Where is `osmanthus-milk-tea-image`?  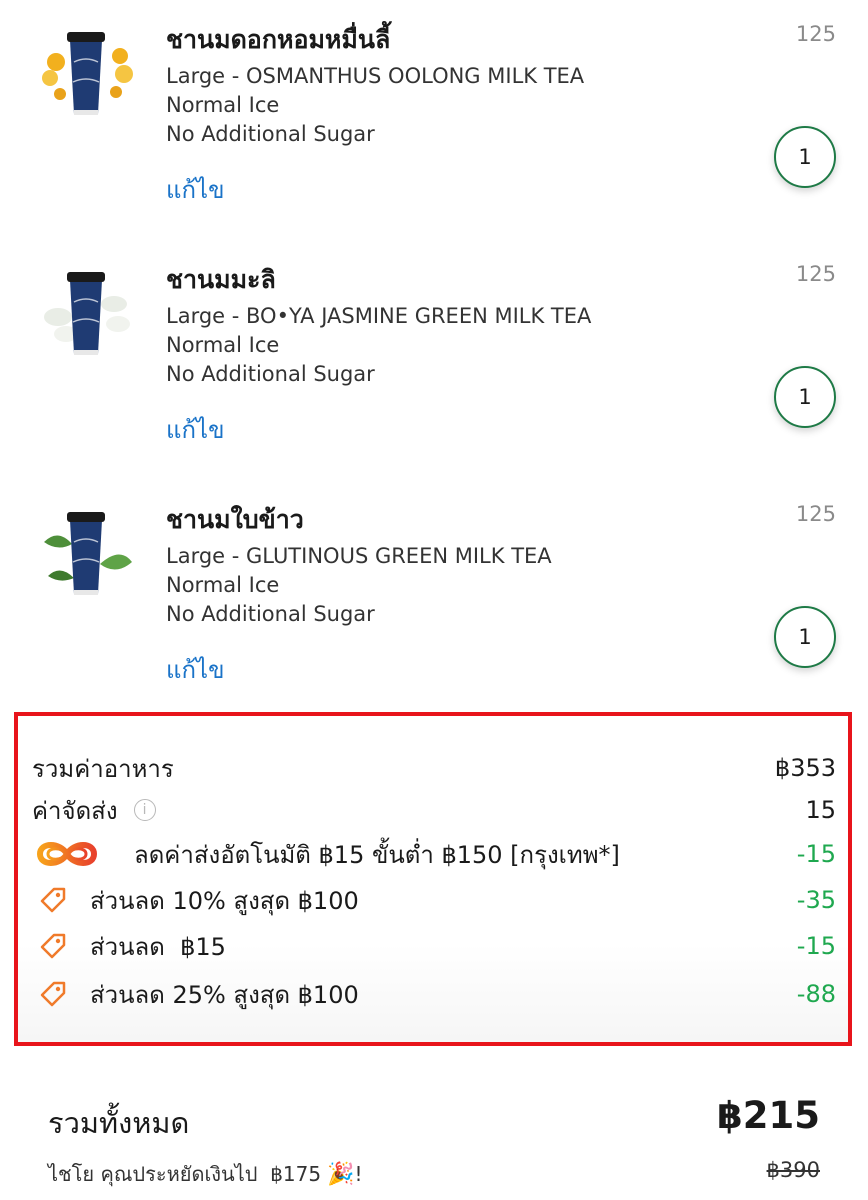 osmanthus-milk-tea-image is located at coordinates (87, 73).